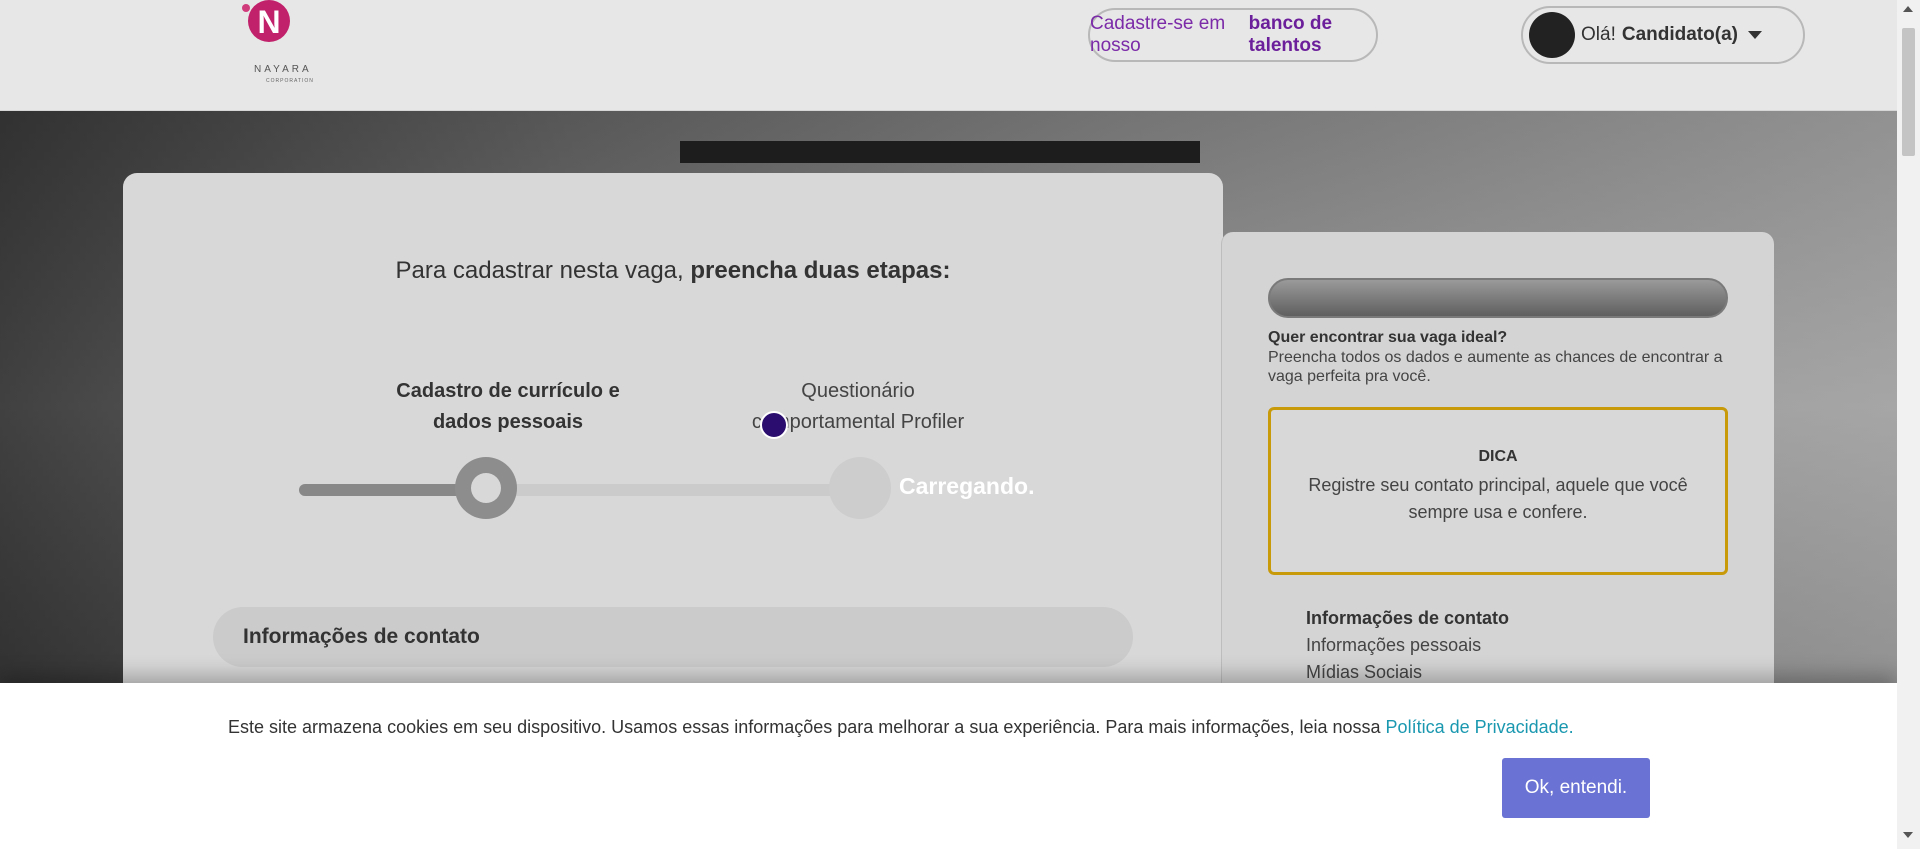 The image size is (1920, 849). Describe the element at coordinates (283, 69) in the screenshot. I see `logo-name: NAYARA` at that location.